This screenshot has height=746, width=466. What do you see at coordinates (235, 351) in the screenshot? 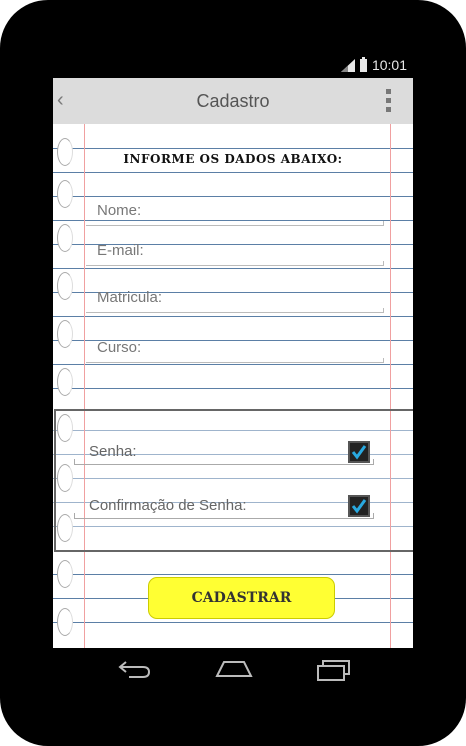
I see `curso-field: Curso:` at bounding box center [235, 351].